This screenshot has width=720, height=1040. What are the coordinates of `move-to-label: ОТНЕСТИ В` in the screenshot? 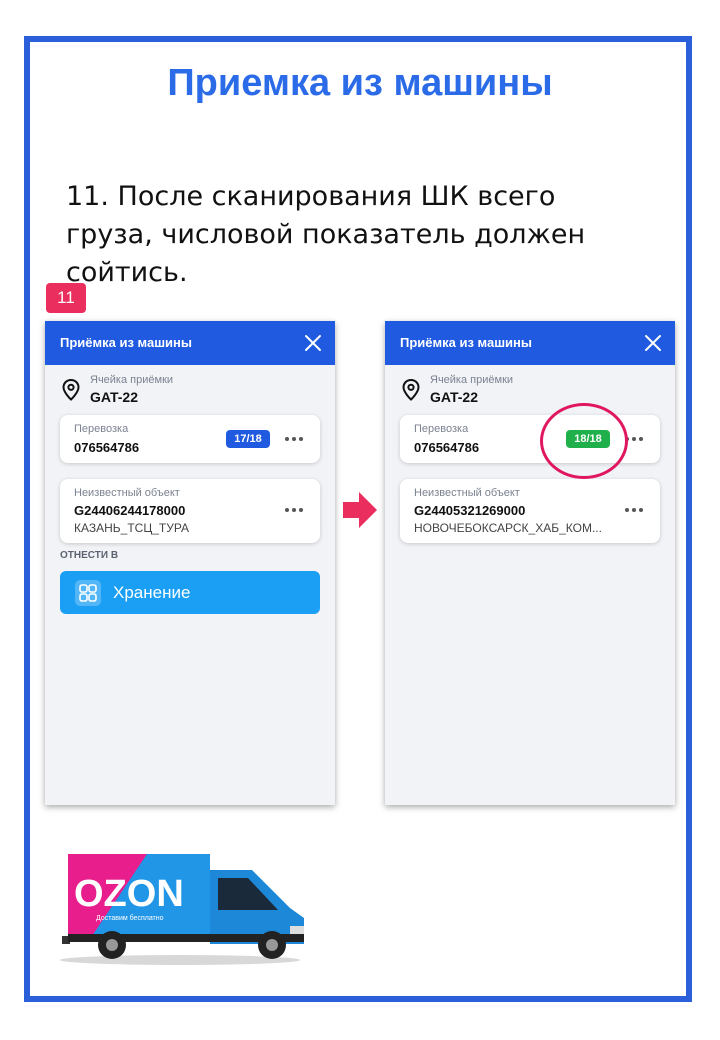 It's located at (89, 555).